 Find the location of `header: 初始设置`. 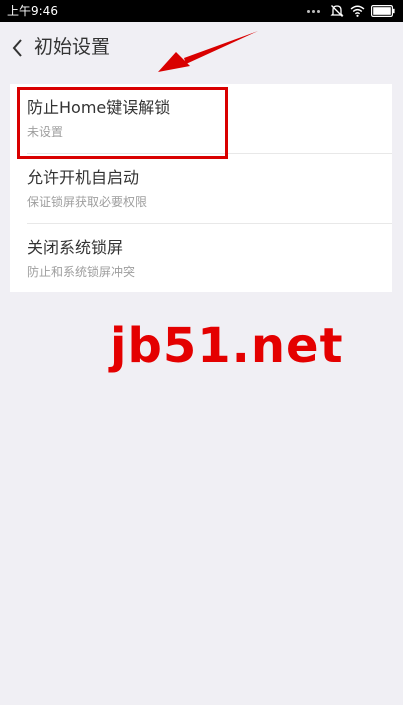

header: 初始设置 is located at coordinates (201, 48).